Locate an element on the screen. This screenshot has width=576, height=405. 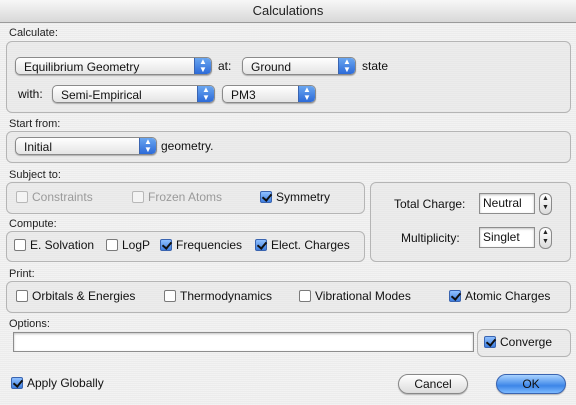
start-from-label: Start from: is located at coordinates (35, 124).